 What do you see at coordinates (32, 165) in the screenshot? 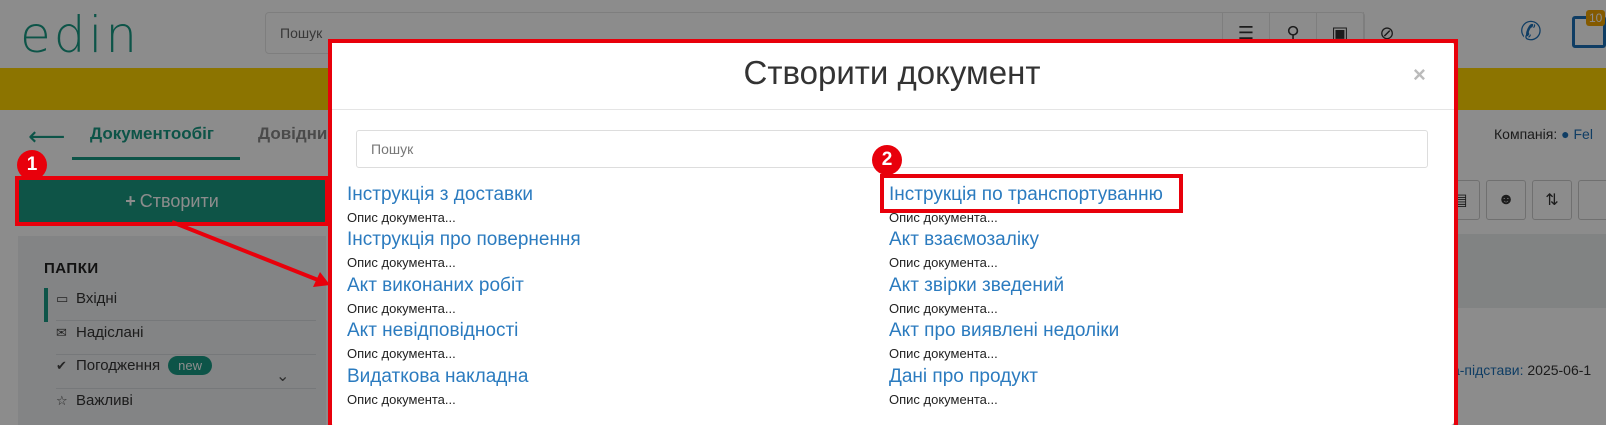
I see `step-1-badge: 1` at bounding box center [32, 165].